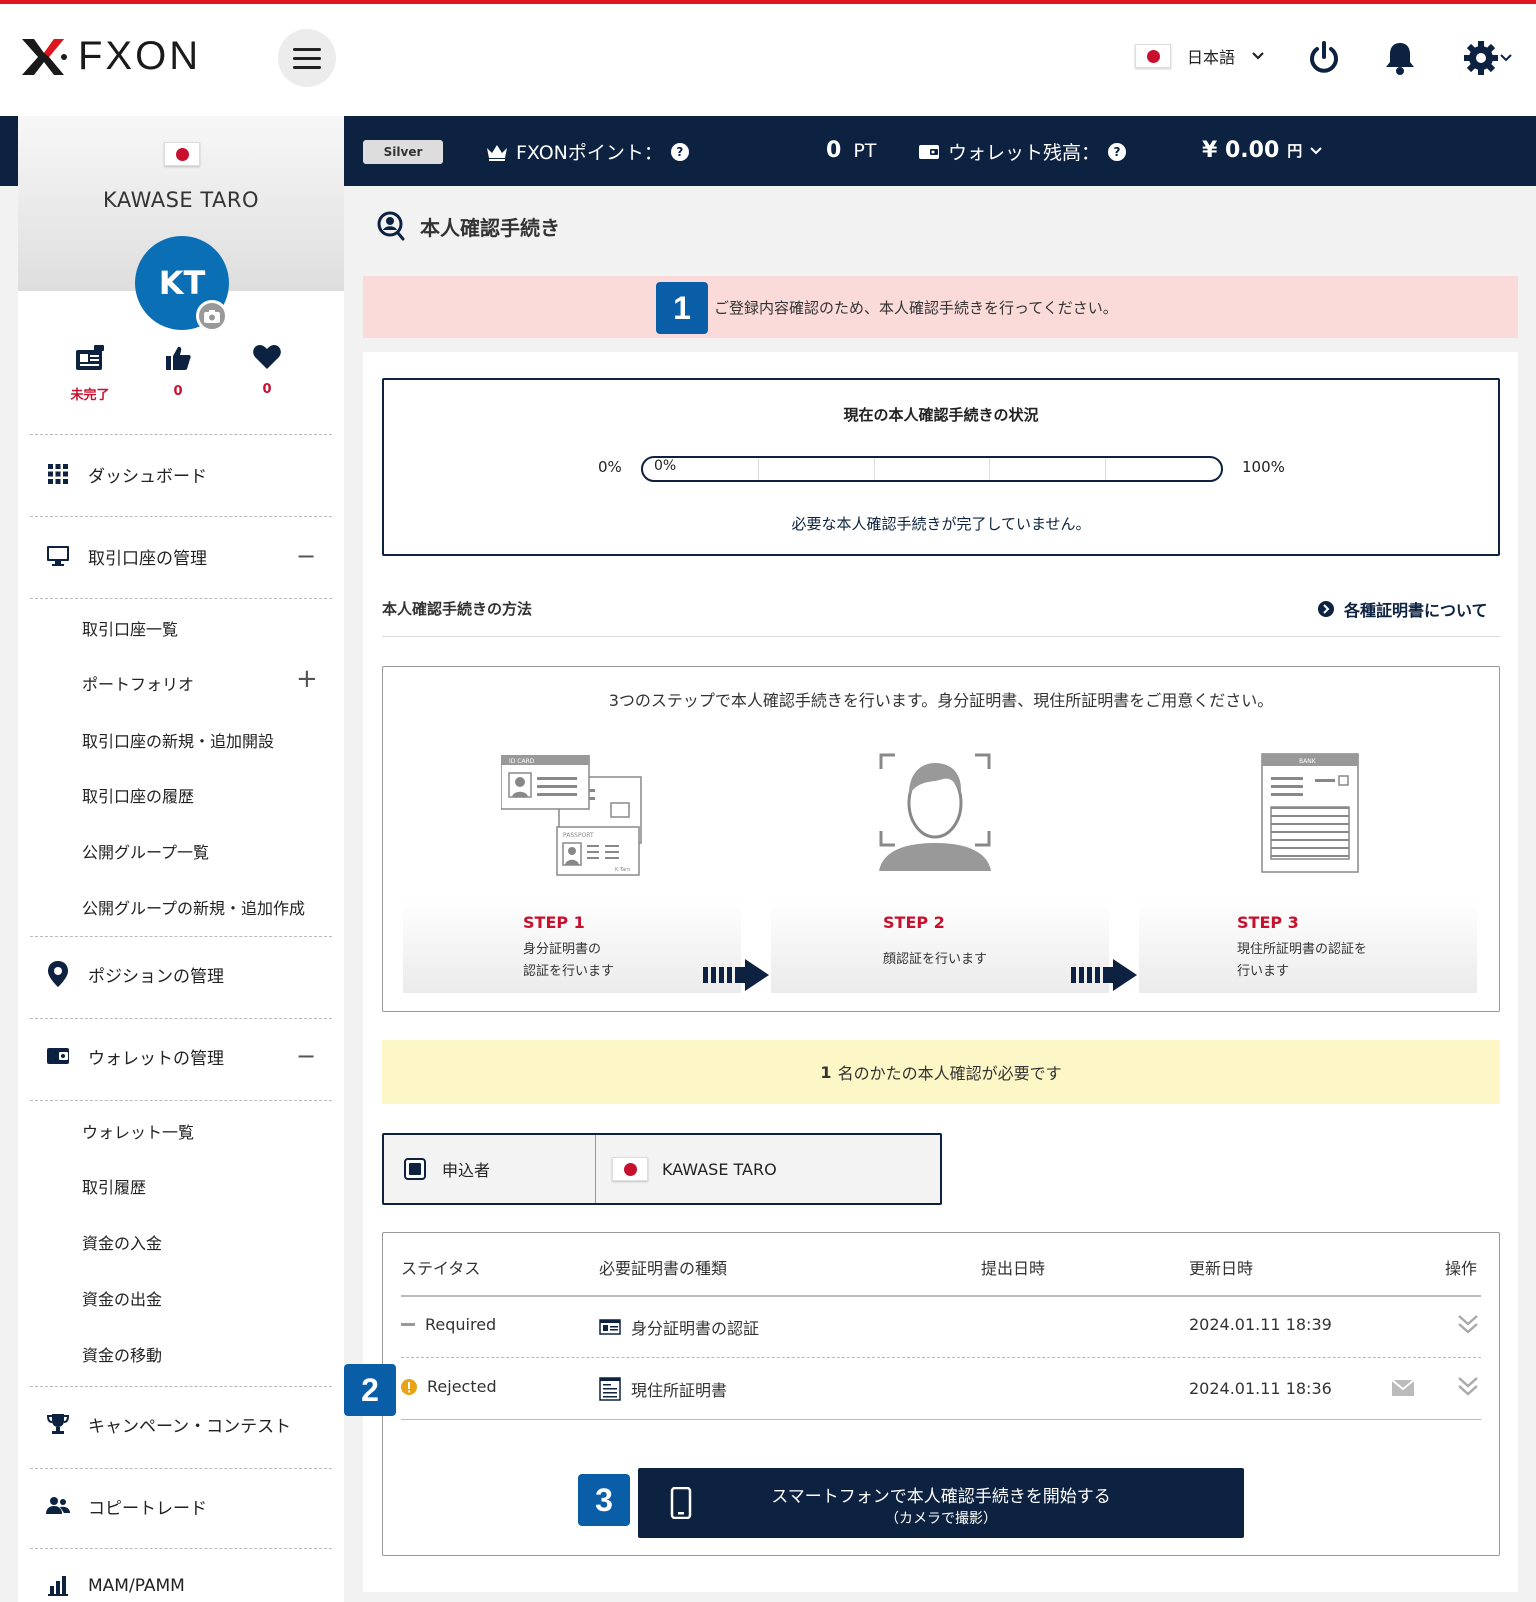  What do you see at coordinates (181, 1056) in the screenshot?
I see `nav-wallet: ウォレットの管理 −` at bounding box center [181, 1056].